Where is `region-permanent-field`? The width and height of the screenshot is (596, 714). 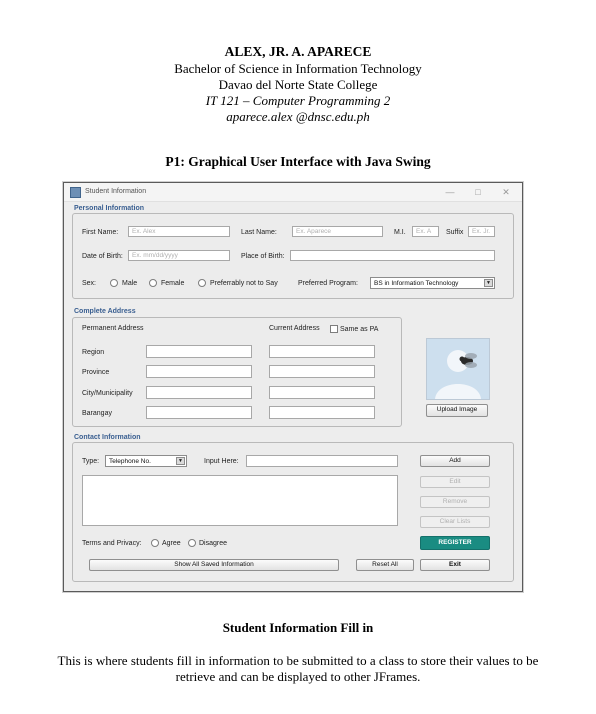 region-permanent-field is located at coordinates (199, 351).